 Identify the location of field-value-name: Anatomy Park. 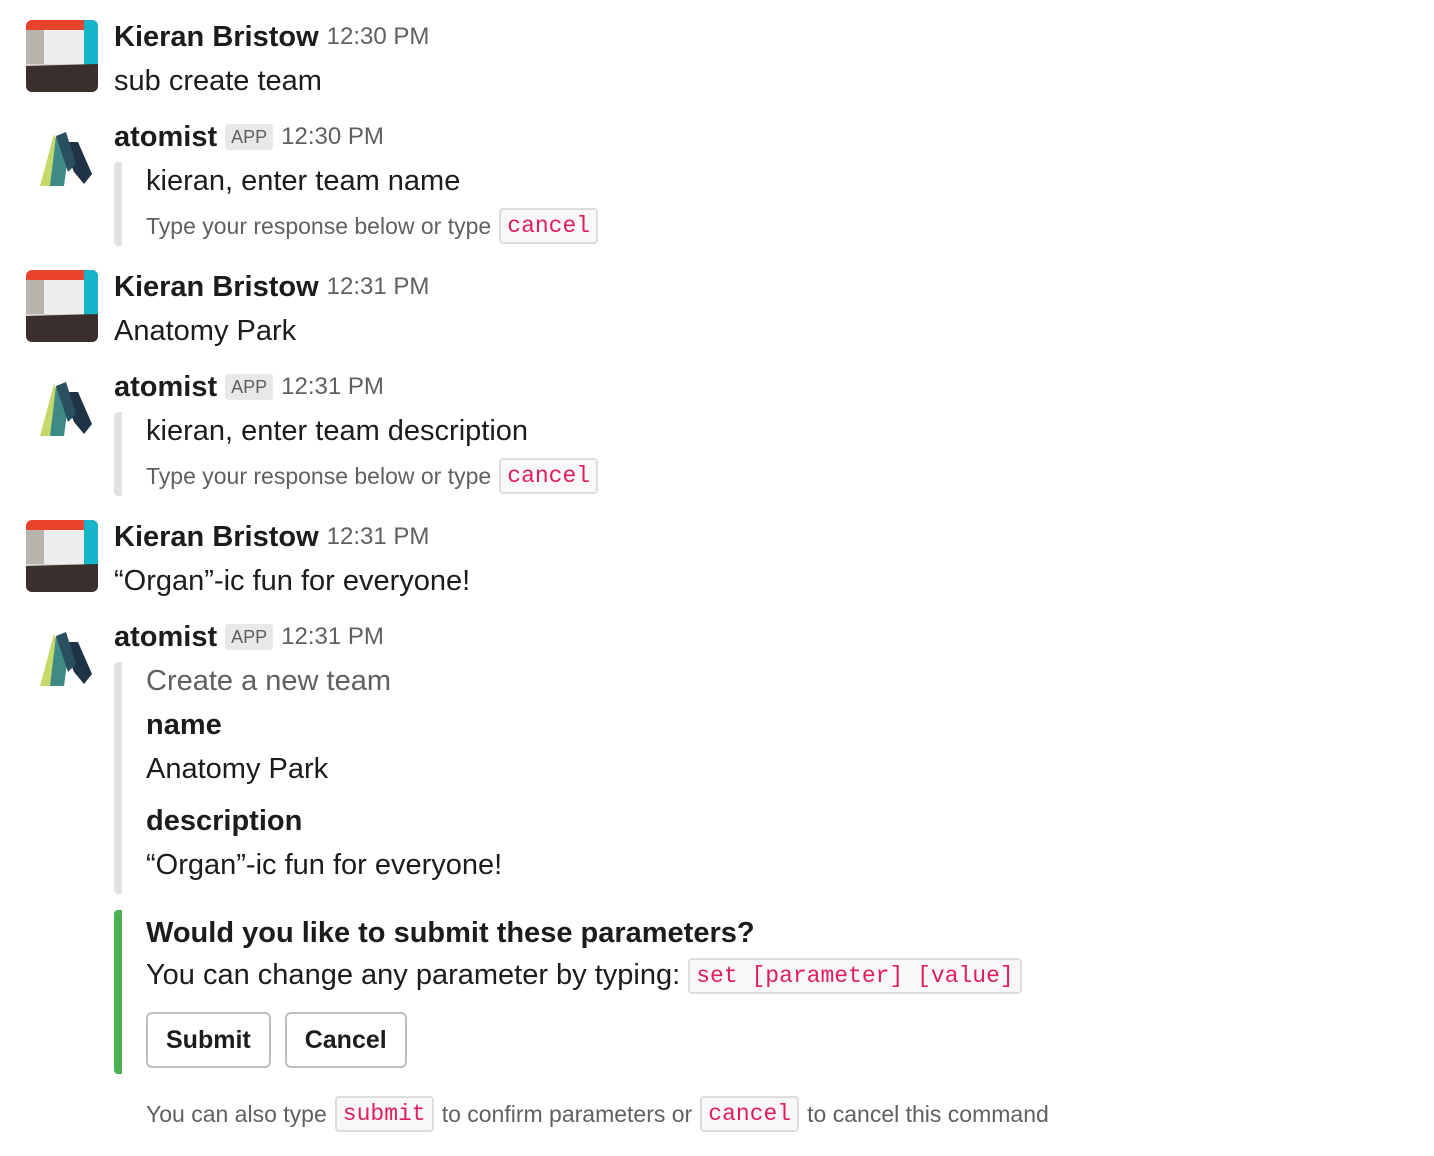
(237, 769).